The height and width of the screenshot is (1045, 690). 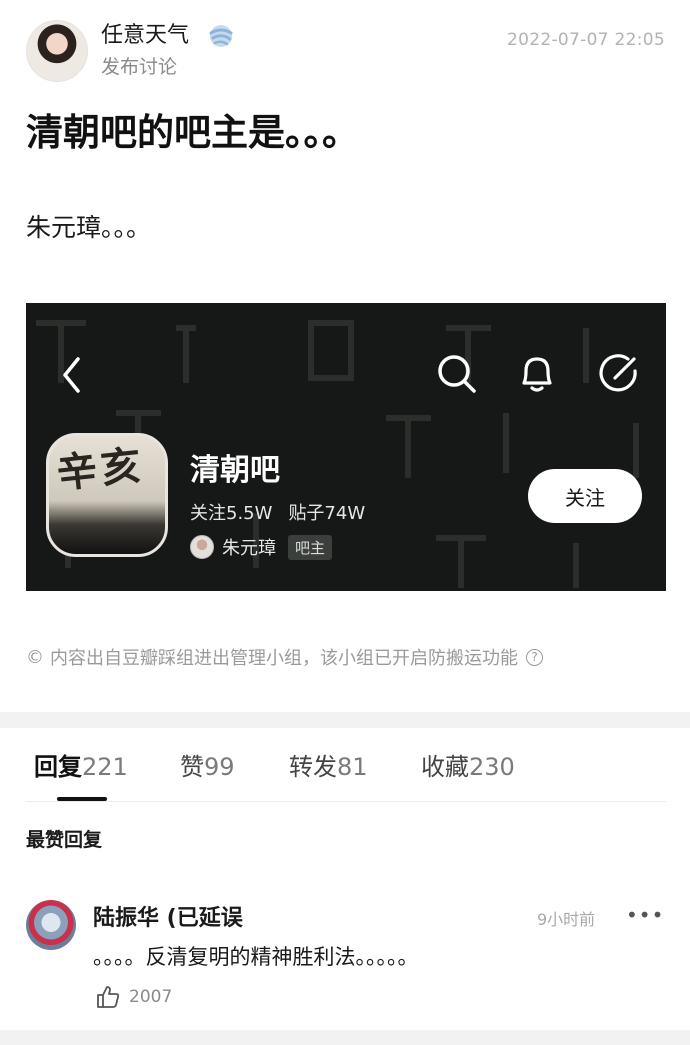 I want to click on owner-name: 朱元璋, so click(x=249, y=547).